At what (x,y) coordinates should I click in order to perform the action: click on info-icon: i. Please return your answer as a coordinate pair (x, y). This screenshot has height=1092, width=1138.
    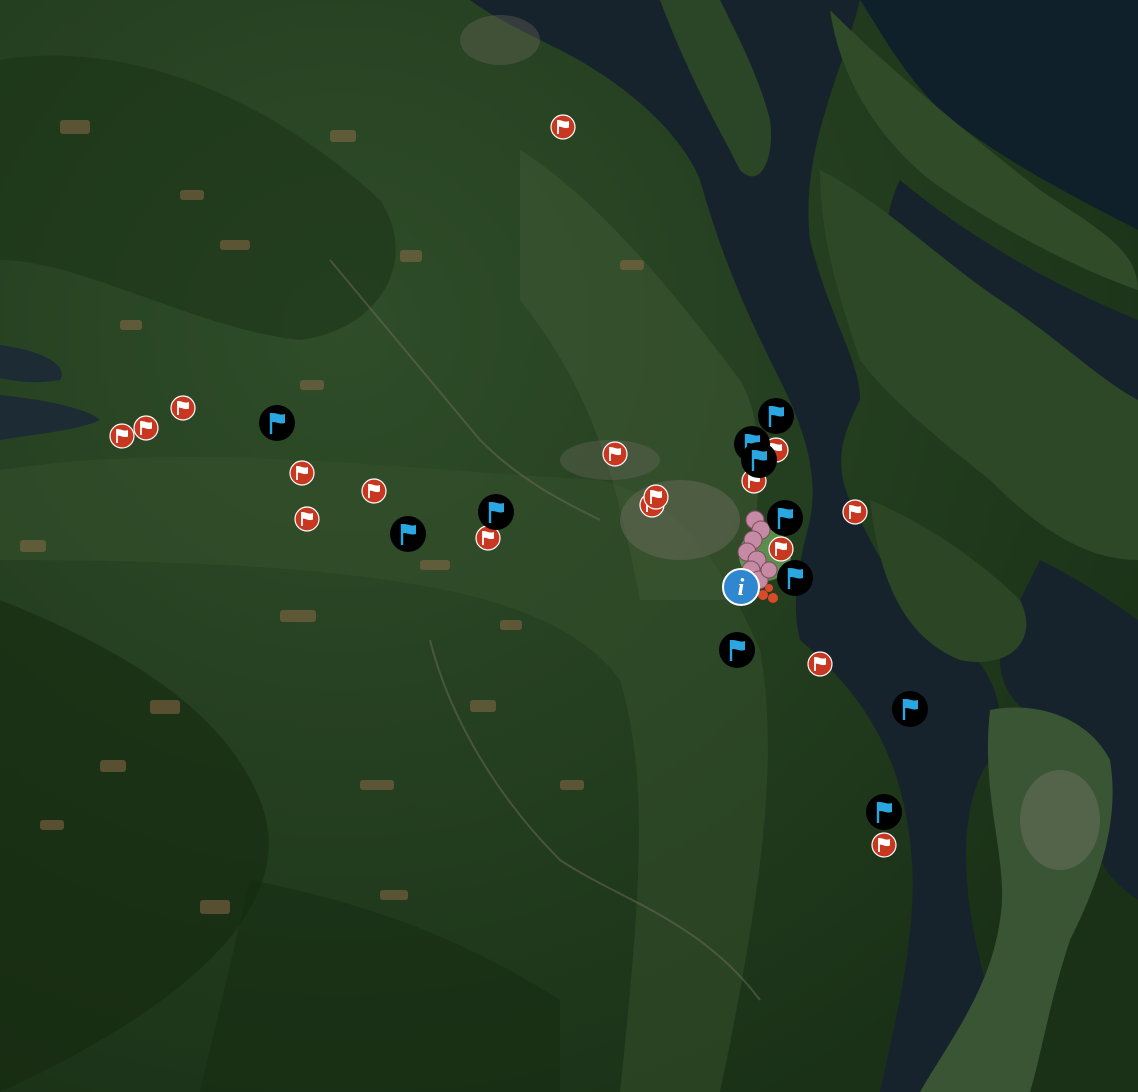
    Looking at the image, I should click on (741, 587).